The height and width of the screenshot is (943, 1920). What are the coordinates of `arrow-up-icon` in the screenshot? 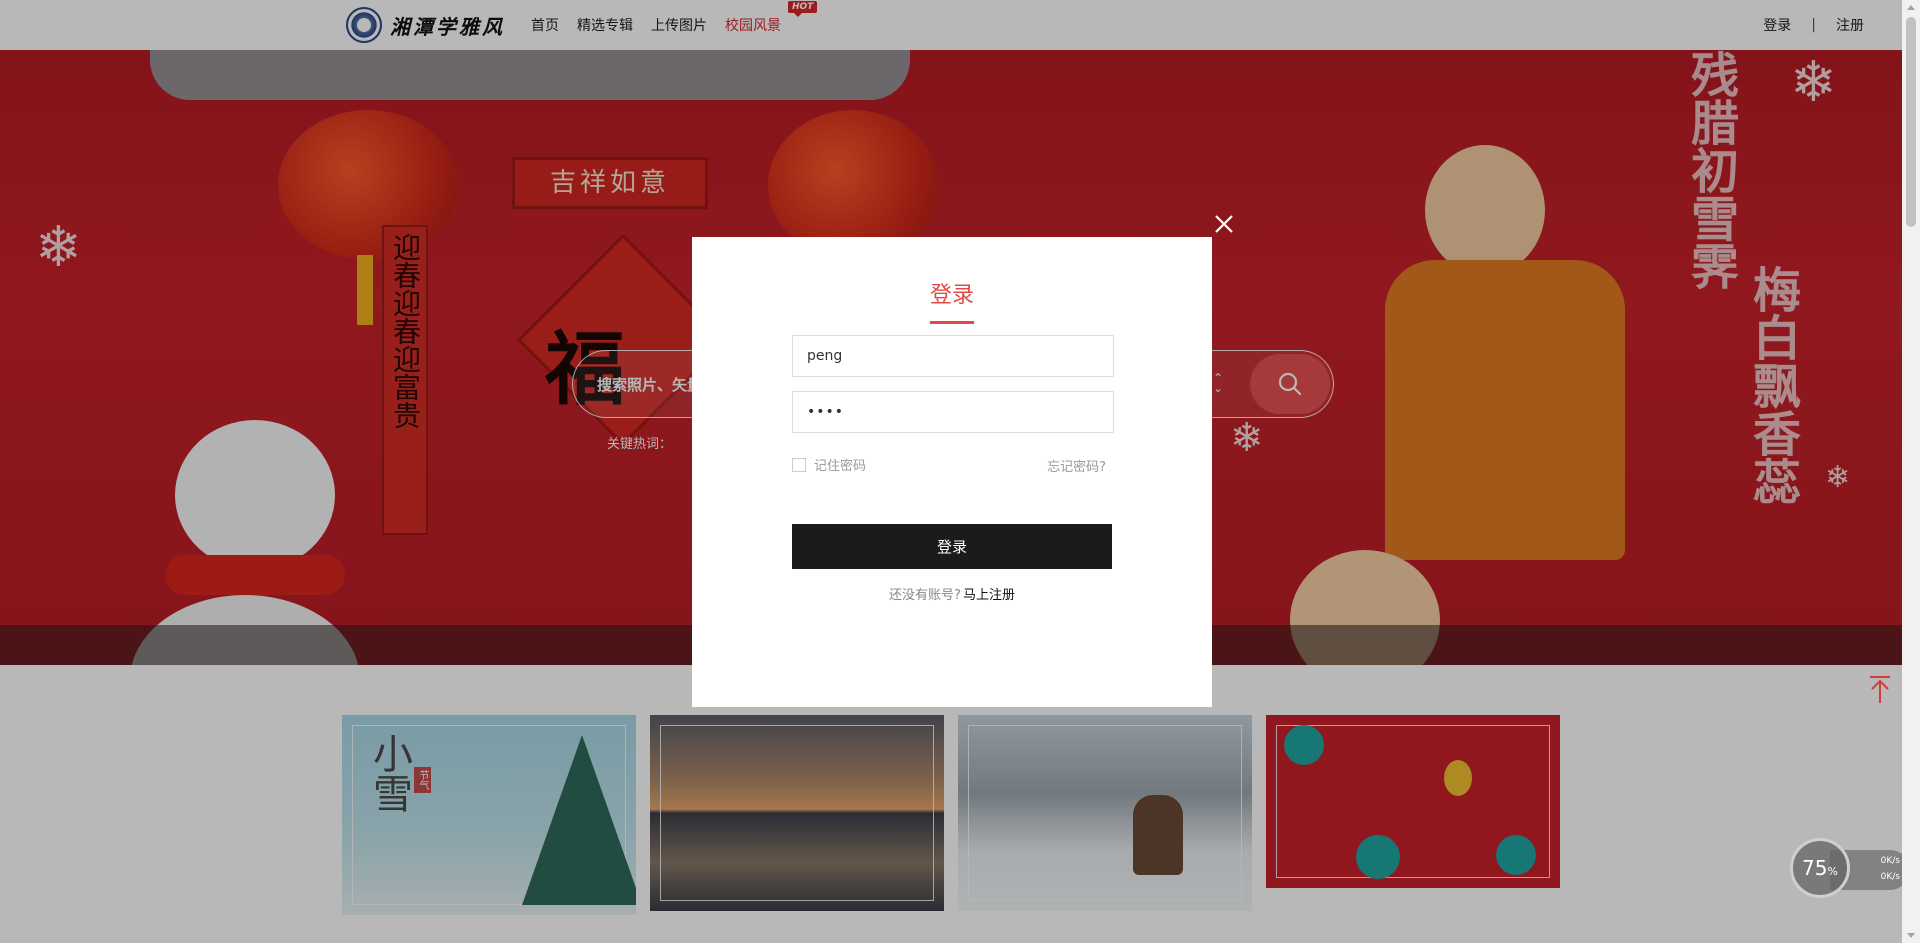 It's located at (1880, 689).